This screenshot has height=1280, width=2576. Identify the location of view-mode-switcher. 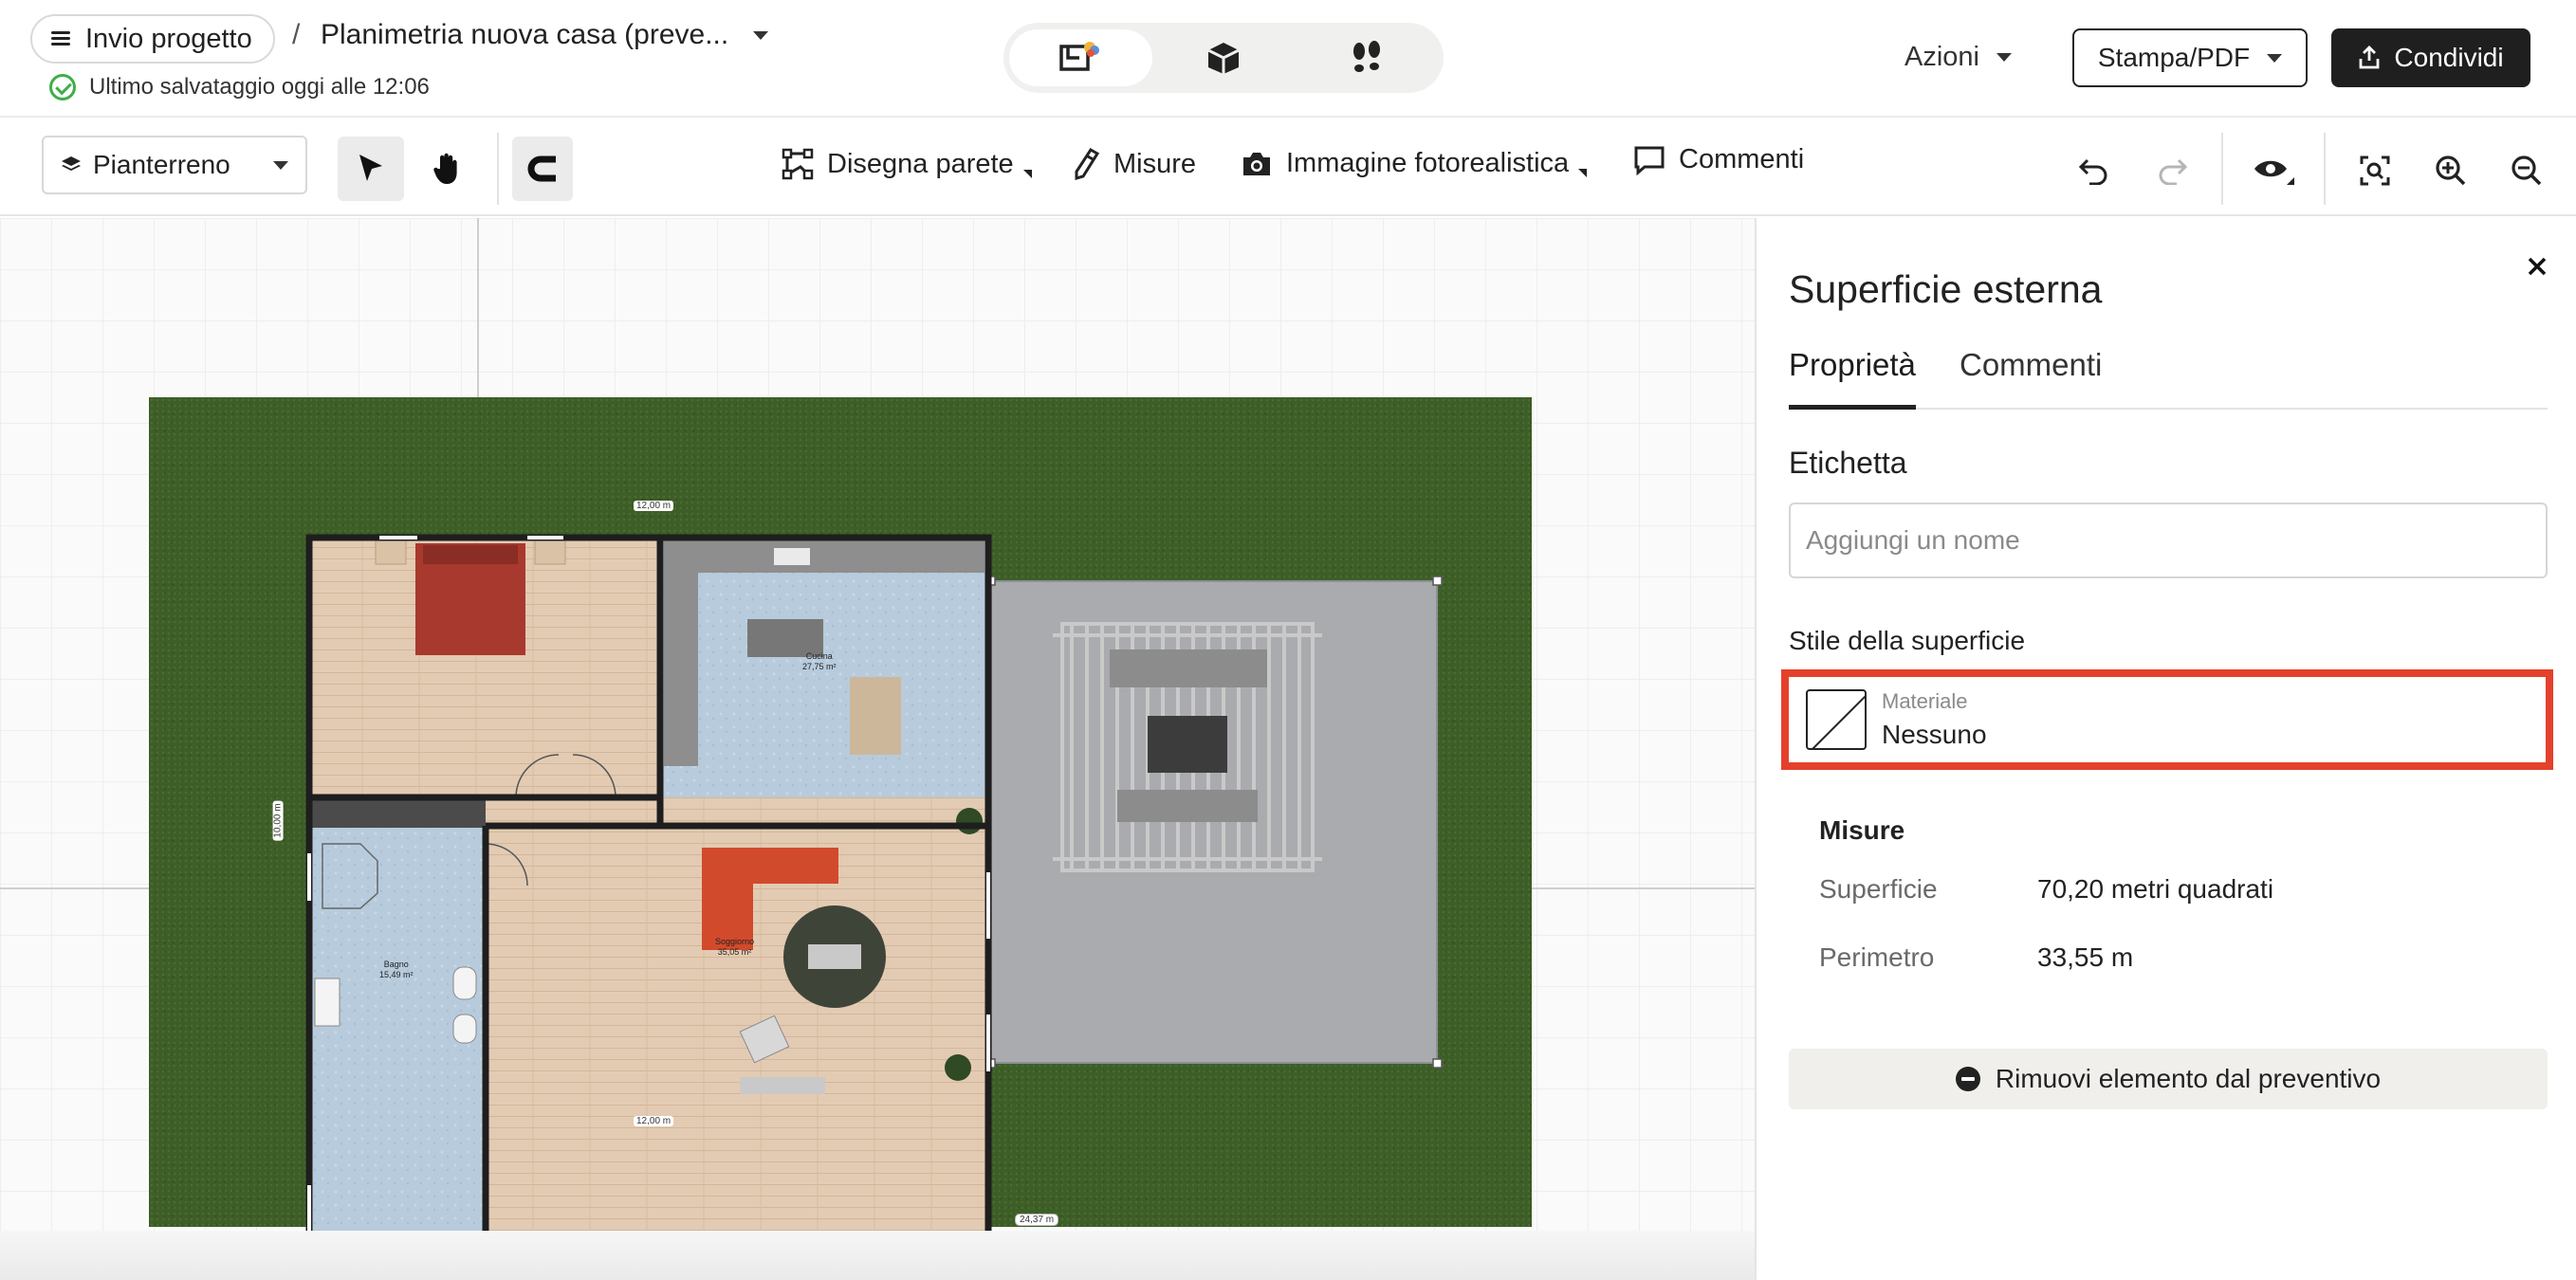
(1223, 58).